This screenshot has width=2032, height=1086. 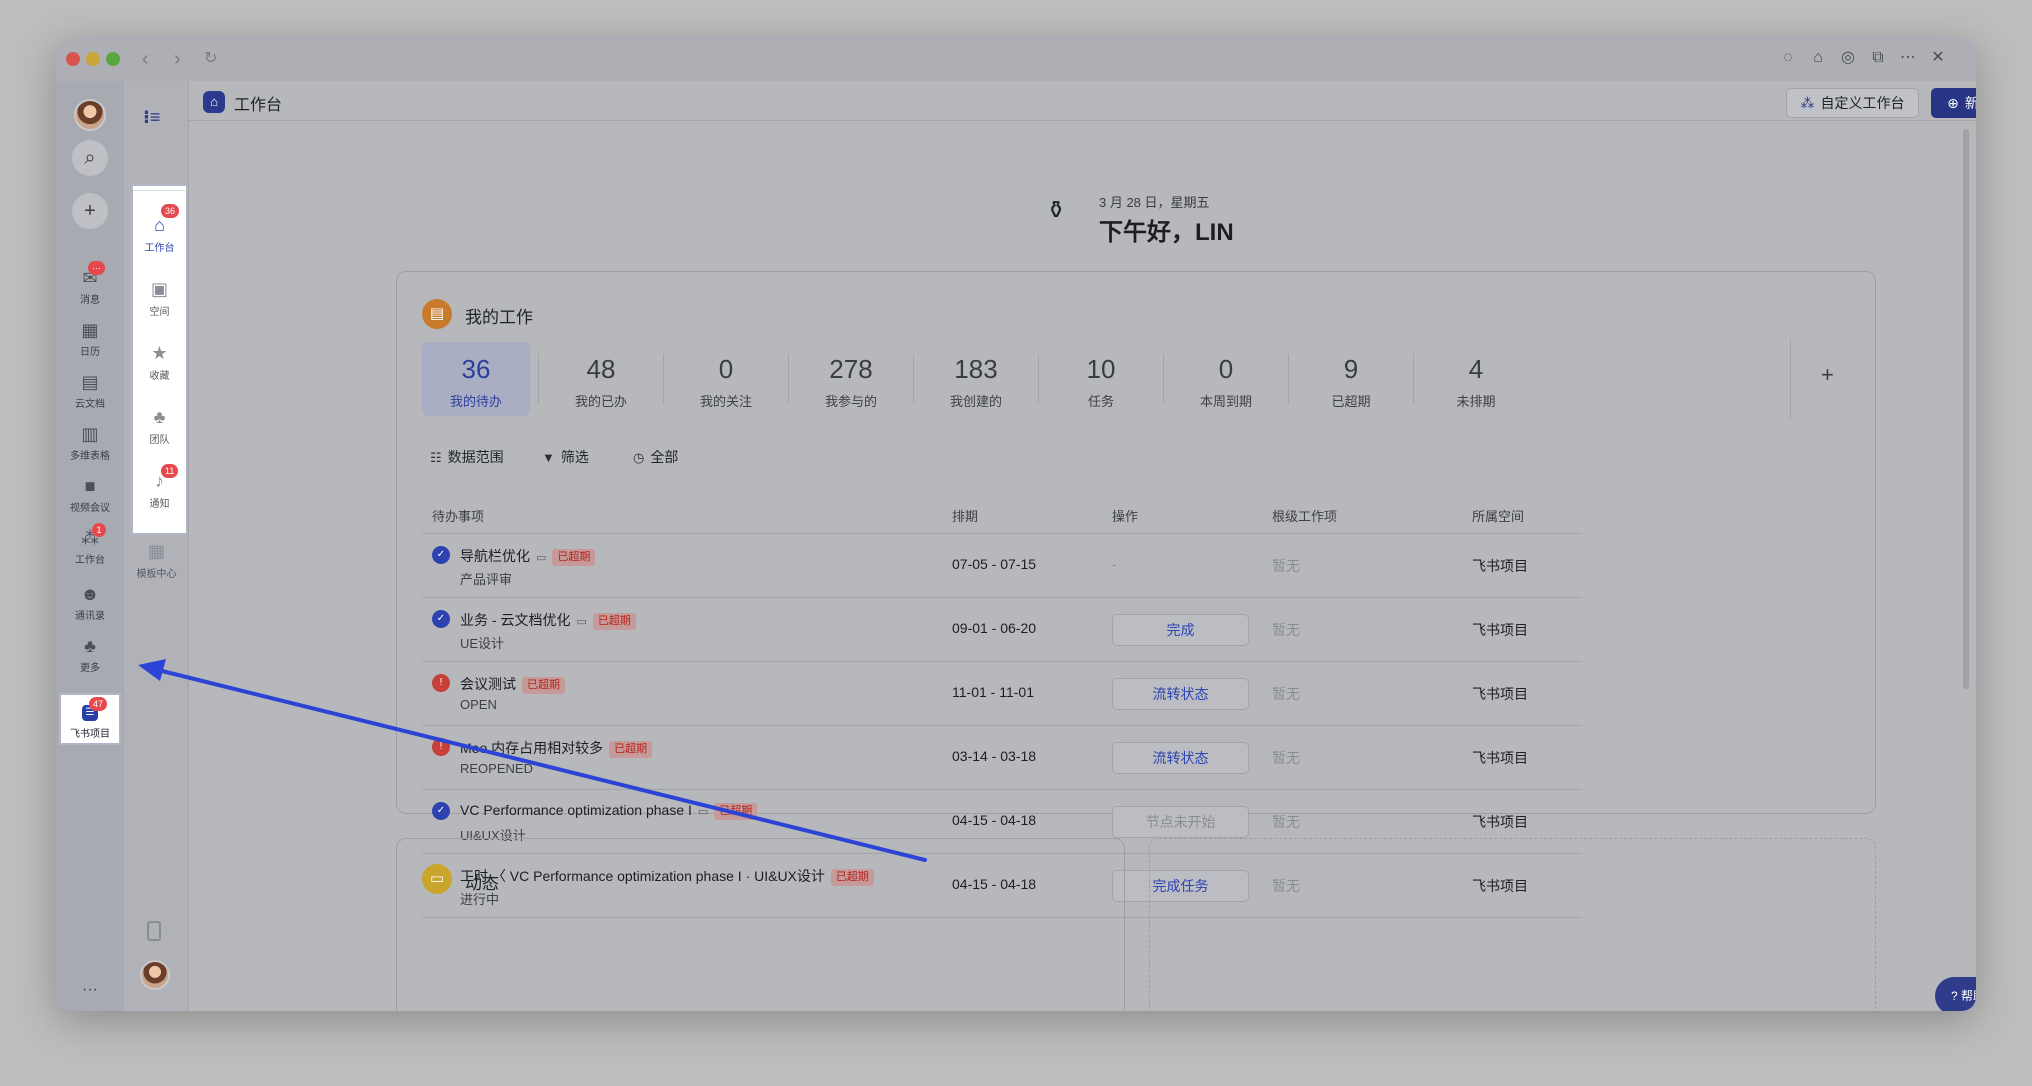 What do you see at coordinates (565, 457) in the screenshot?
I see `filter-button: ▼ 筛选` at bounding box center [565, 457].